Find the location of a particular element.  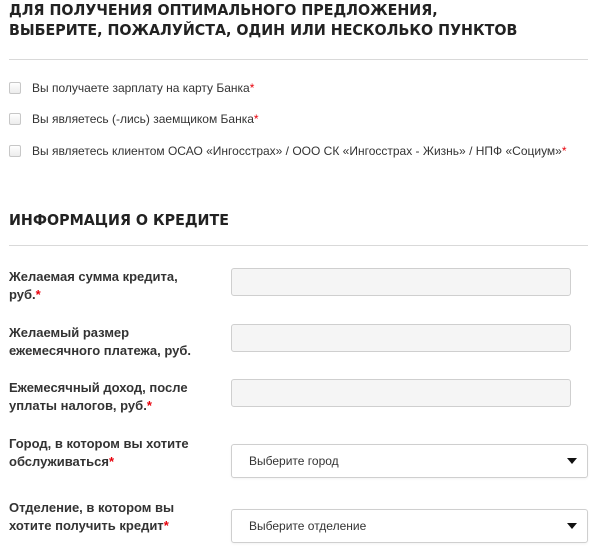

salary-card-option-label: Вы получаете зарплату на карту Банка* is located at coordinates (143, 88).